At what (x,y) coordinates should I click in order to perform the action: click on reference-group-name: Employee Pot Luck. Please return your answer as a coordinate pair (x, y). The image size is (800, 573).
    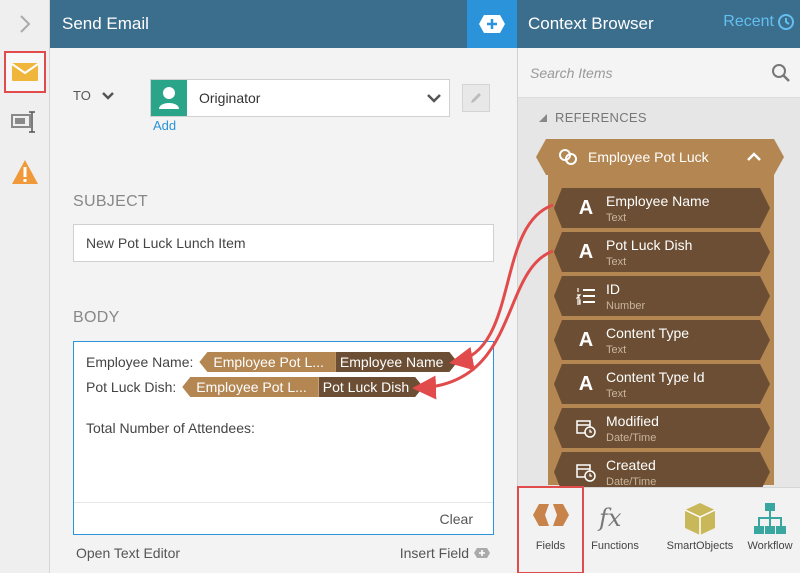
    Looking at the image, I should click on (648, 157).